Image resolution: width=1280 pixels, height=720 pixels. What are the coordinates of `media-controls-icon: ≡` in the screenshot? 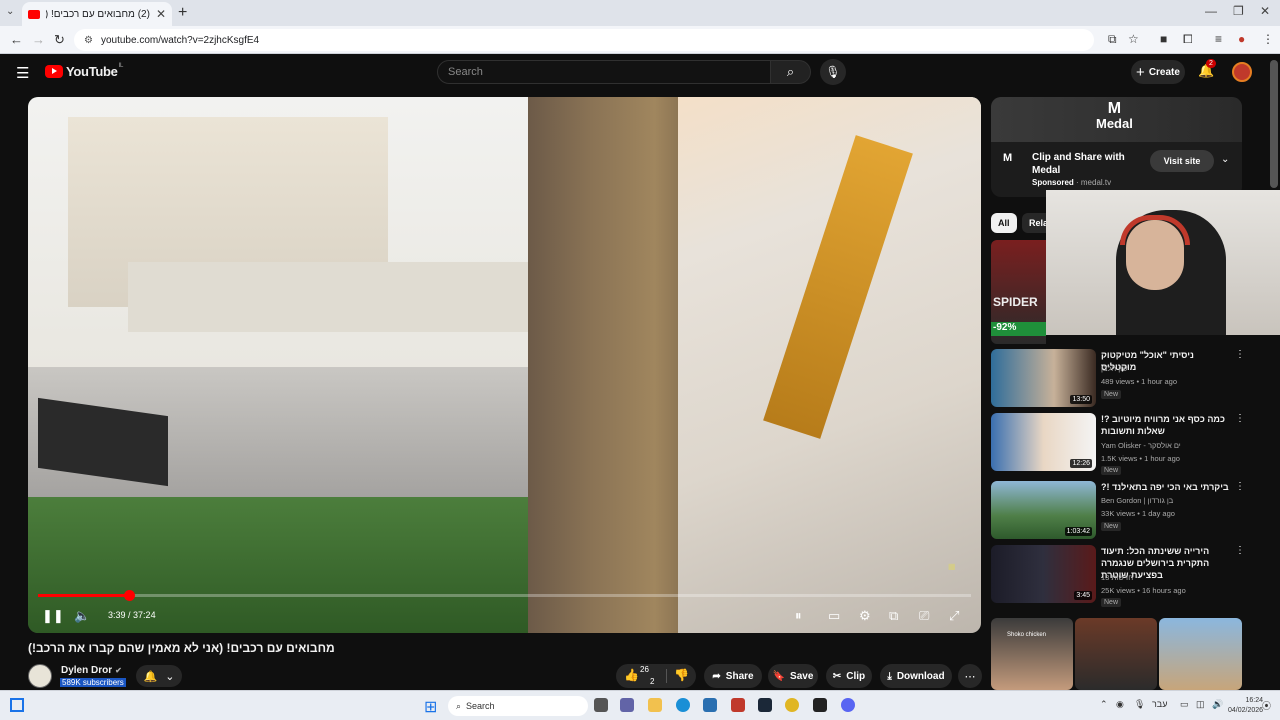 It's located at (1218, 39).